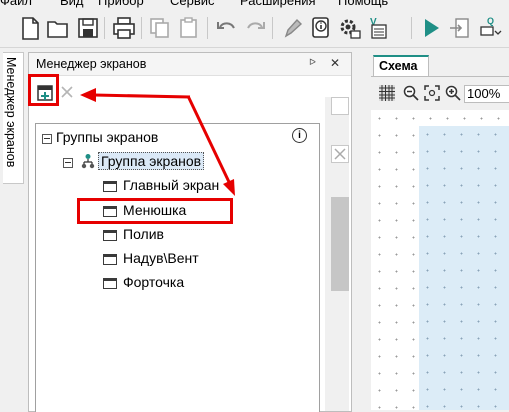 The width and height of the screenshot is (509, 412). Describe the element at coordinates (464, 268) in the screenshot. I see `scheme-canvas` at that location.